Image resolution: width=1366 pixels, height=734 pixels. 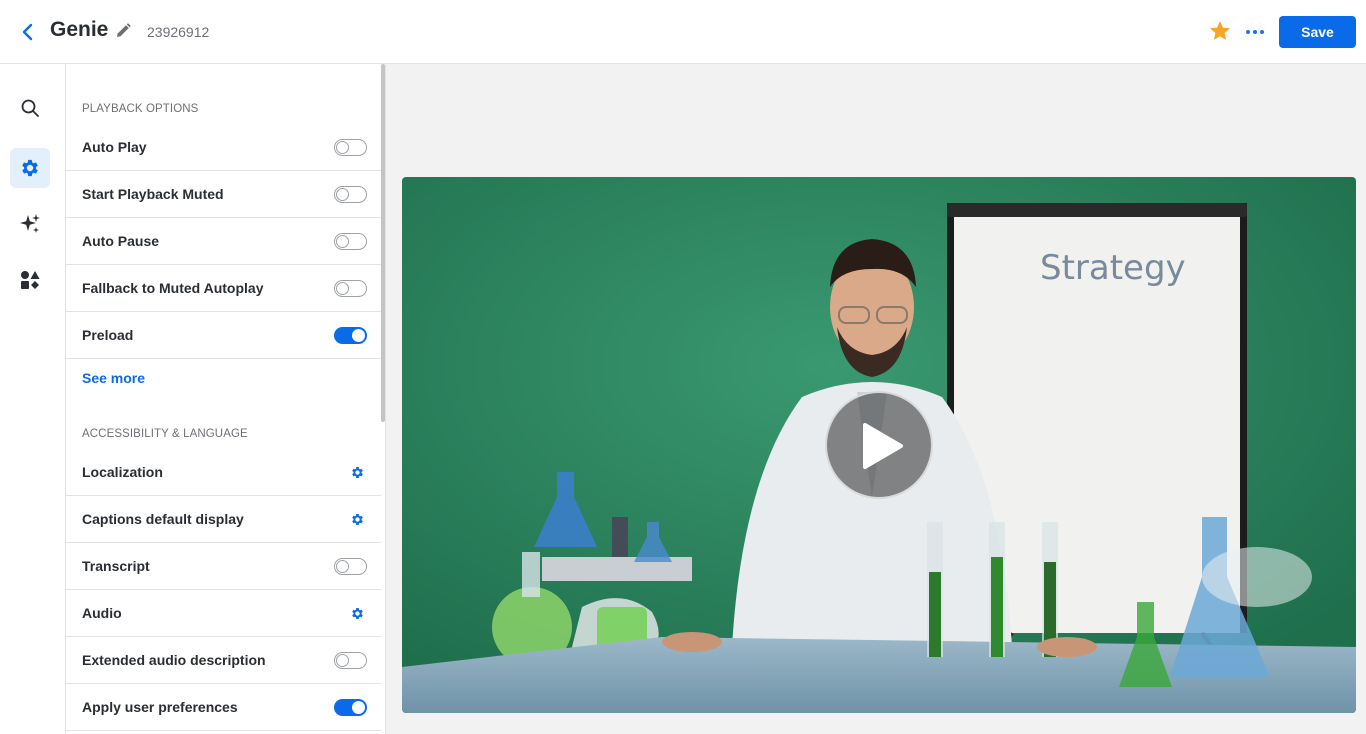 What do you see at coordinates (116, 566) in the screenshot?
I see `setting-label: Transcript` at bounding box center [116, 566].